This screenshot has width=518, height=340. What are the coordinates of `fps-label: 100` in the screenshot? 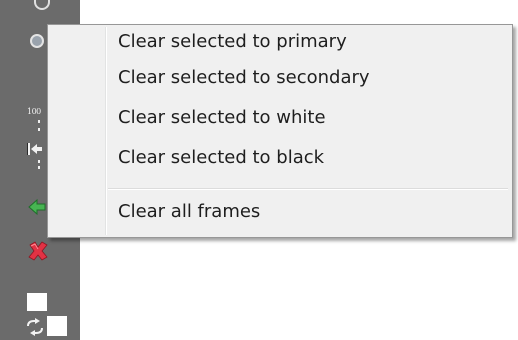 It's located at (34, 111).